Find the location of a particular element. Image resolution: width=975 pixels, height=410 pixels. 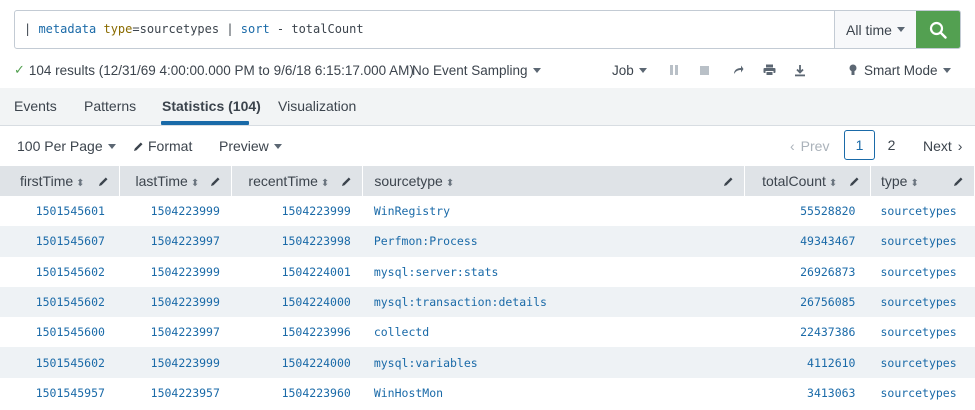

job-menu-label: Job is located at coordinates (623, 70).